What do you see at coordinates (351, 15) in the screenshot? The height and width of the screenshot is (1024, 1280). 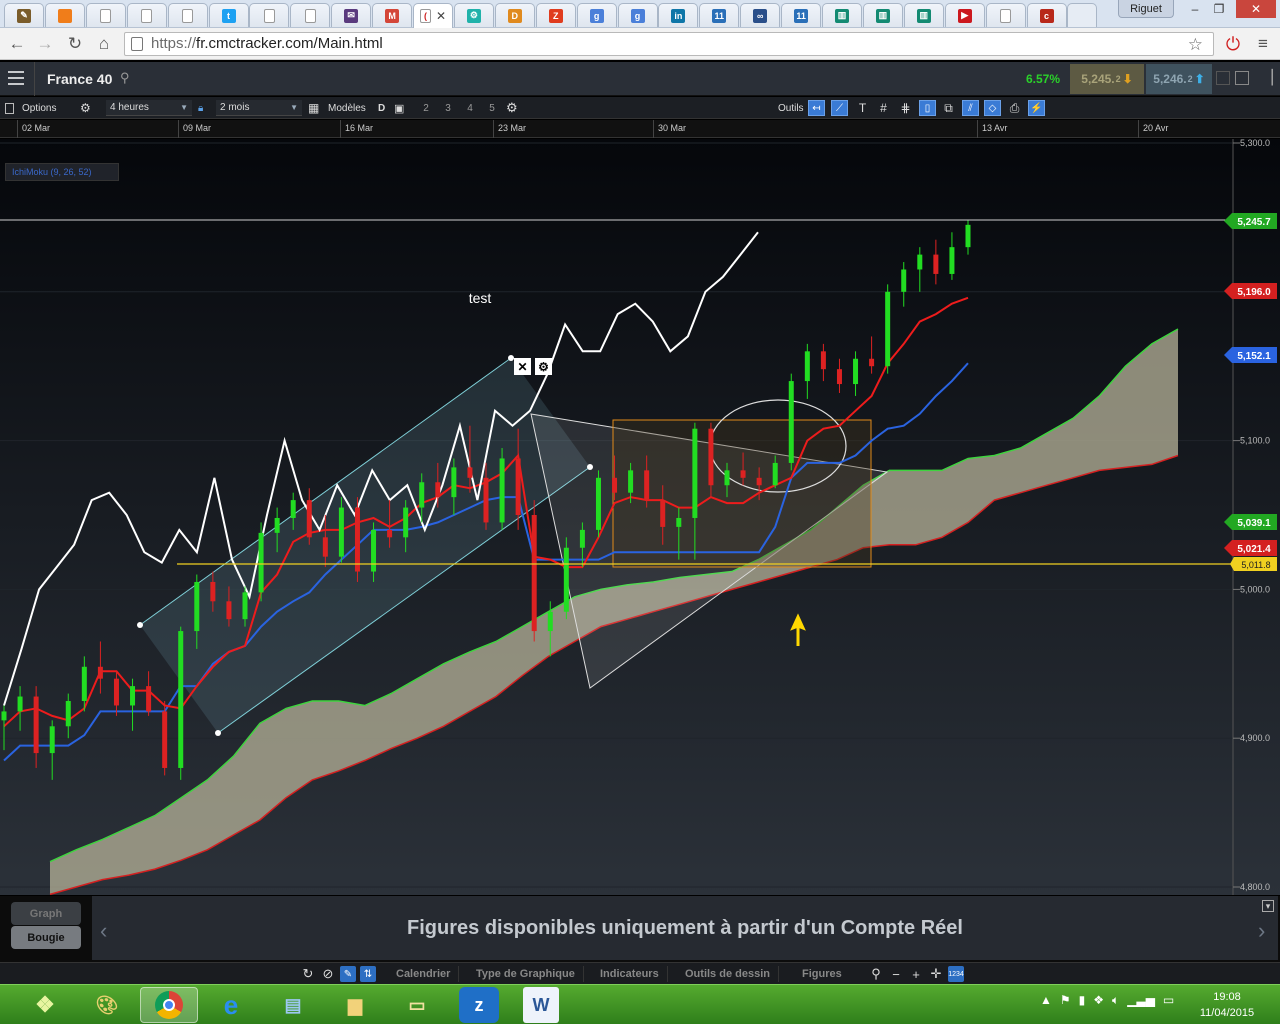 I see `browser-tab: ✉` at bounding box center [351, 15].